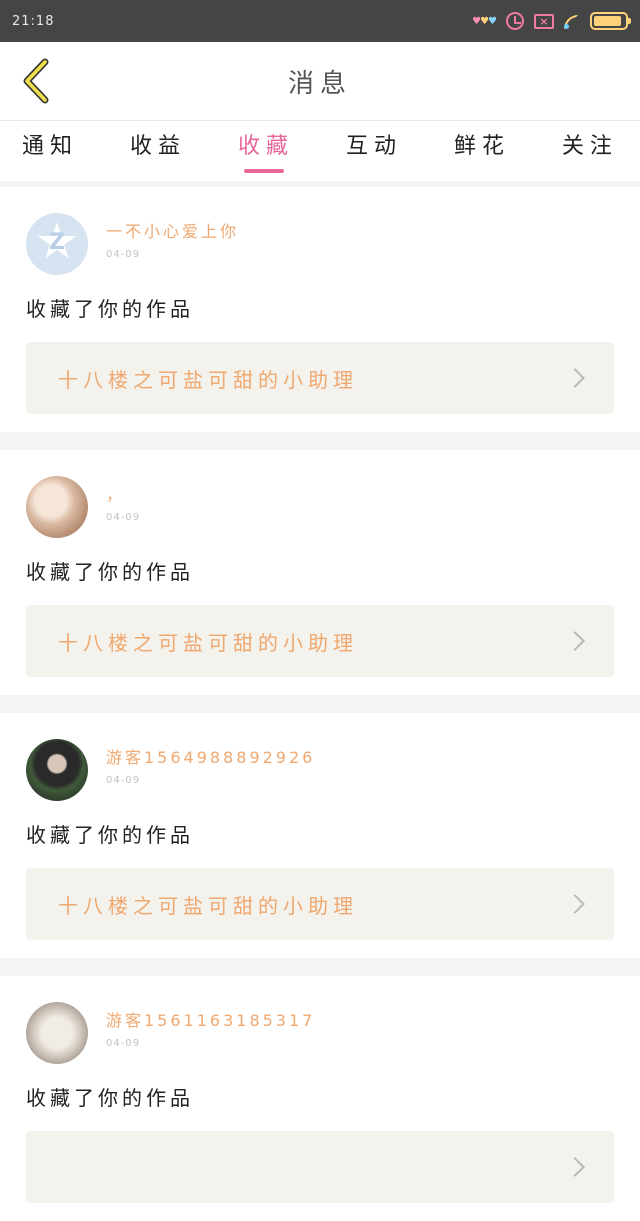 Image resolution: width=640 pixels, height=1221 pixels. Describe the element at coordinates (266, 151) in the screenshot. I see `tab-favorites: 收藏` at that location.